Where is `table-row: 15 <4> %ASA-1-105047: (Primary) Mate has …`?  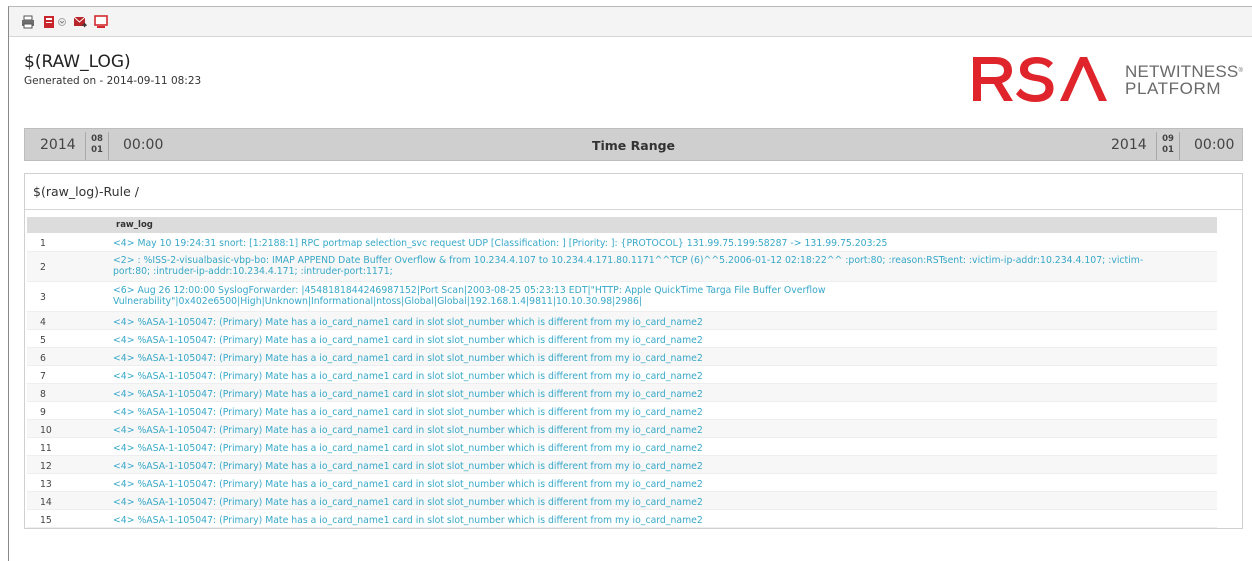
table-row: 15 <4> %ASA-1-105047: (Primary) Mate has … is located at coordinates (622, 518).